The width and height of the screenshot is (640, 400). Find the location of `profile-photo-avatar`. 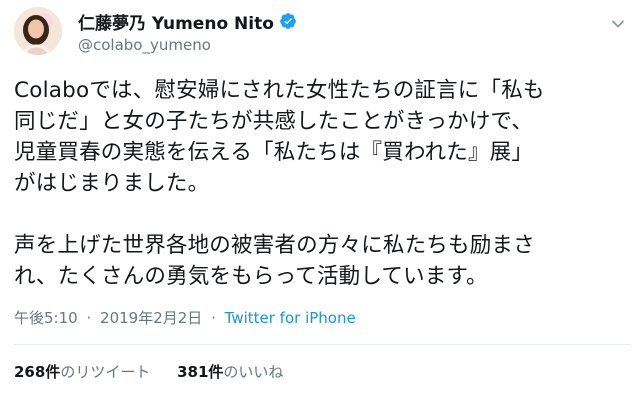

profile-photo-avatar is located at coordinates (38, 31).